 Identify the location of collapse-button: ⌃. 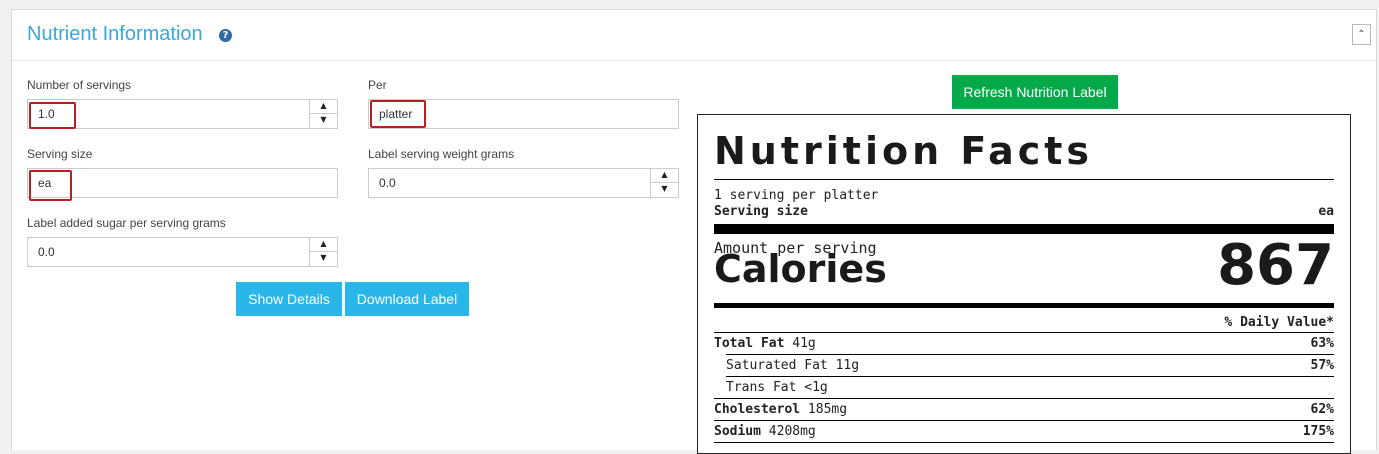
(1361, 34).